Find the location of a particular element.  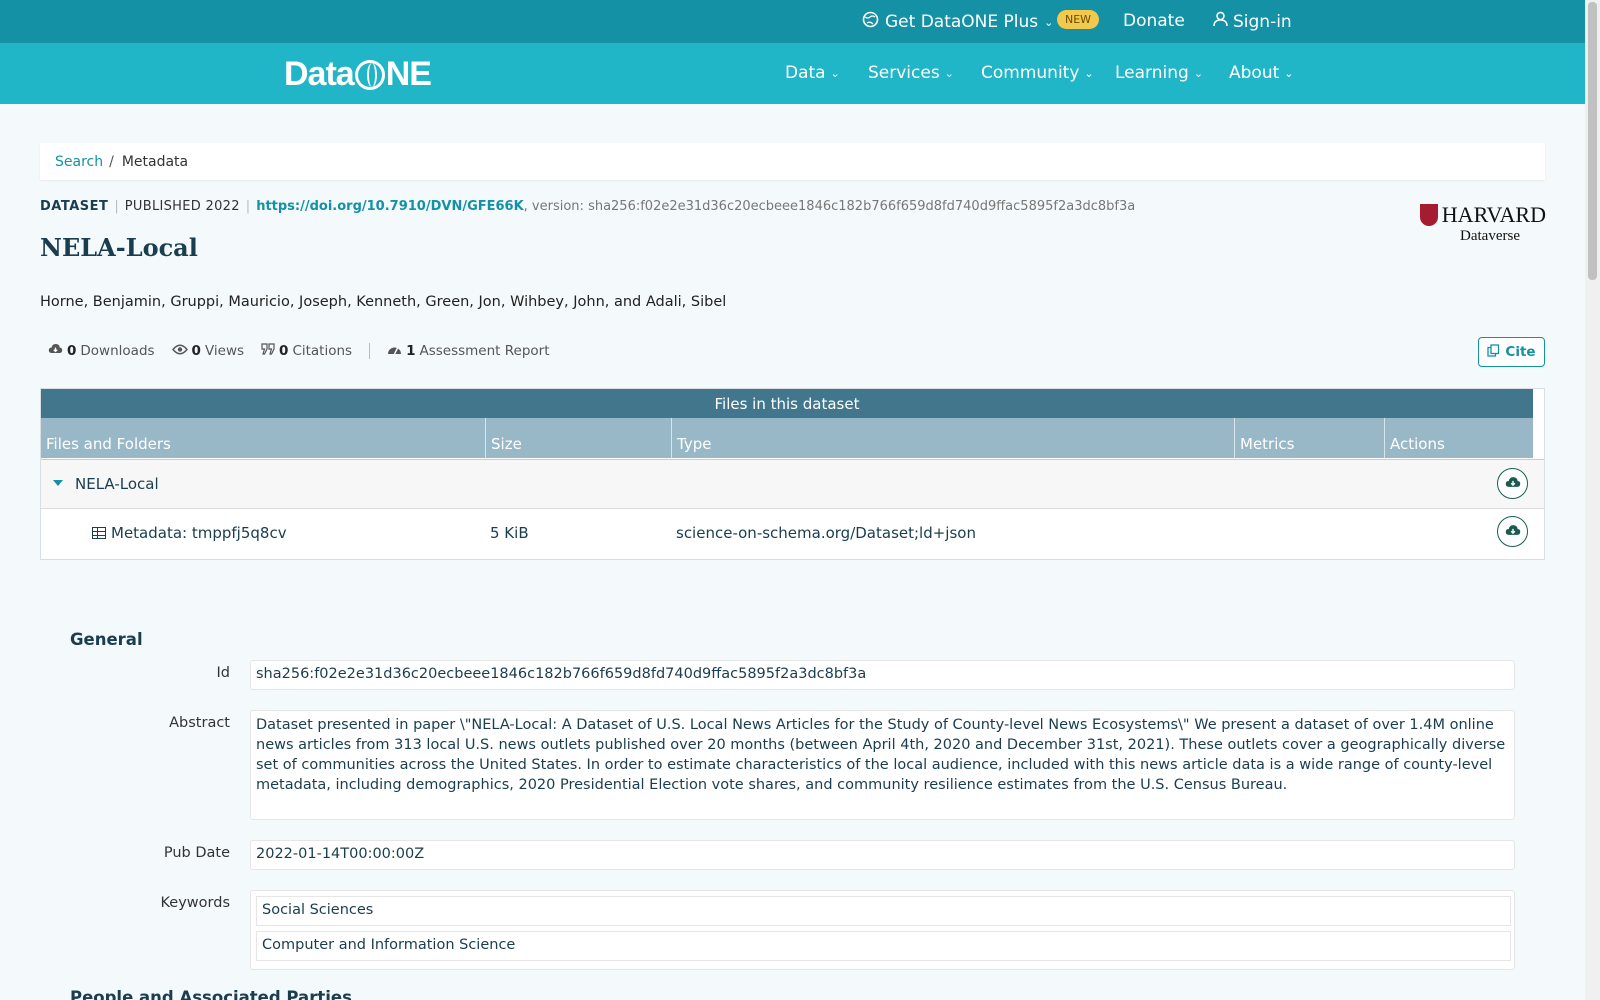

file-name-cell: Metadata: tmppfj5q8cv is located at coordinates (189, 533).